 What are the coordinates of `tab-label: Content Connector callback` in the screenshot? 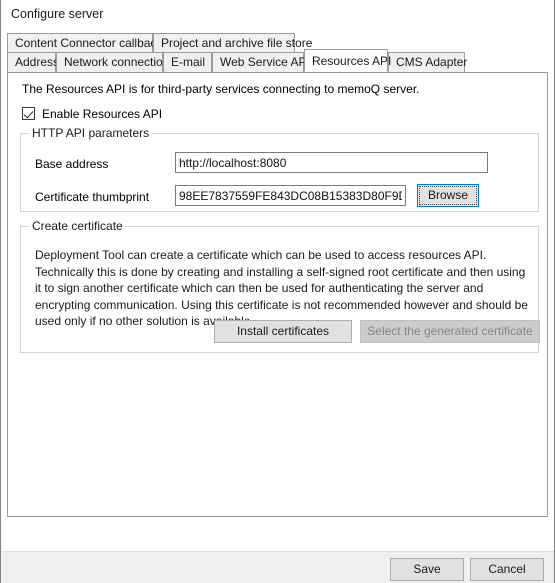 It's located at (89, 43).